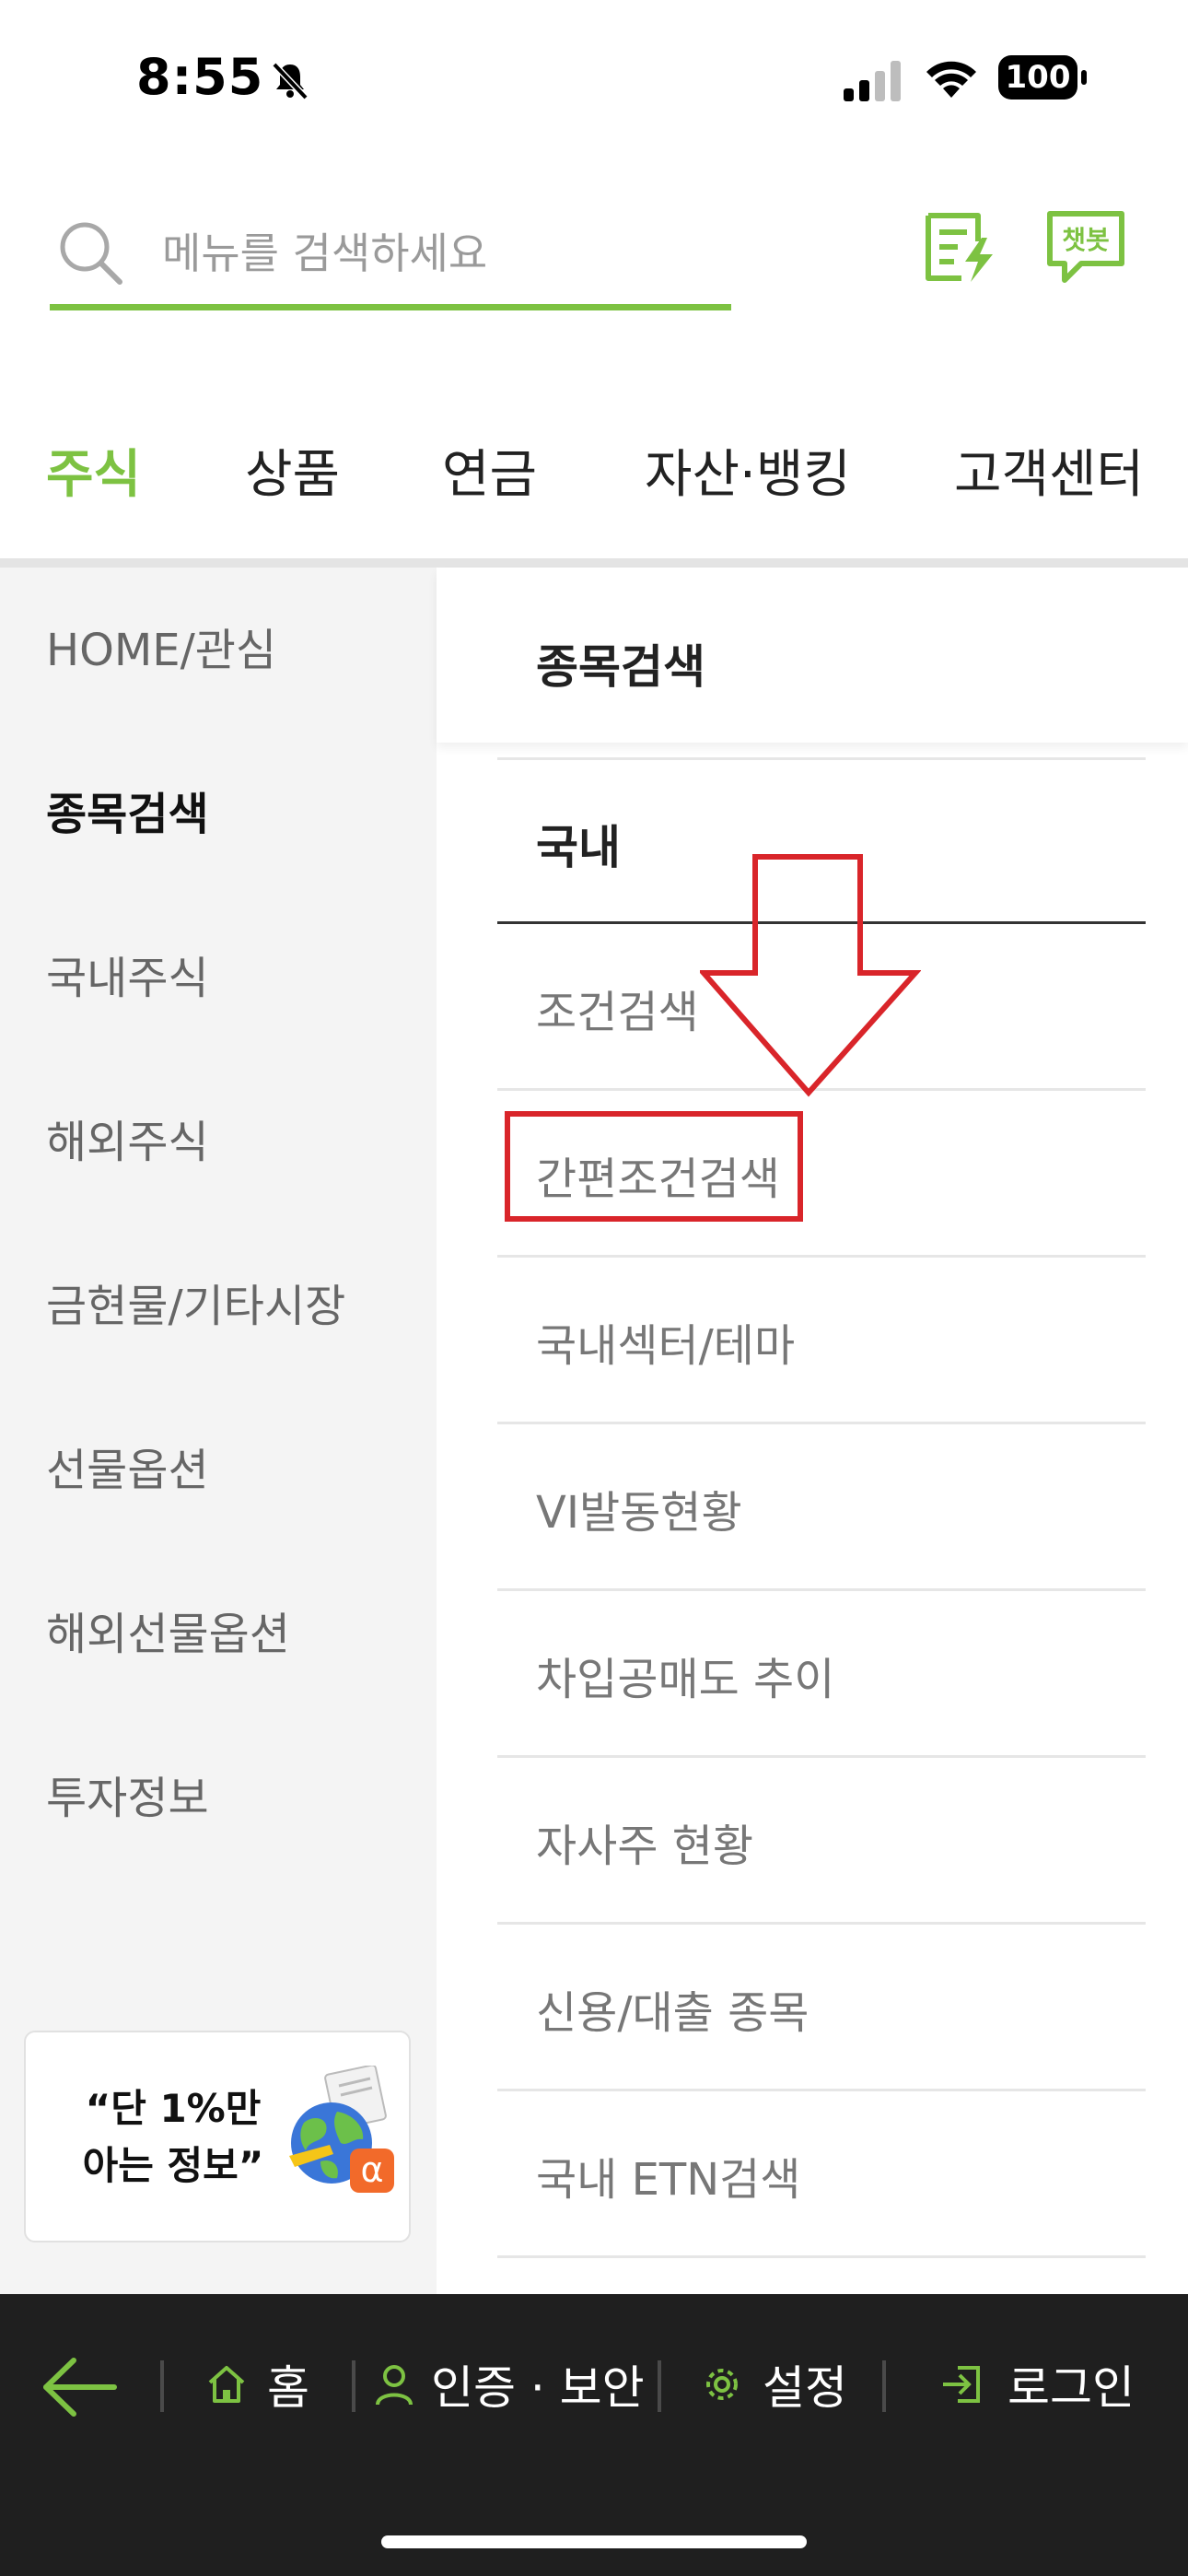 This screenshot has height=2576, width=1188. Describe the element at coordinates (127, 1466) in the screenshot. I see `left-menu-item-futures-options: 선물옵션` at that location.